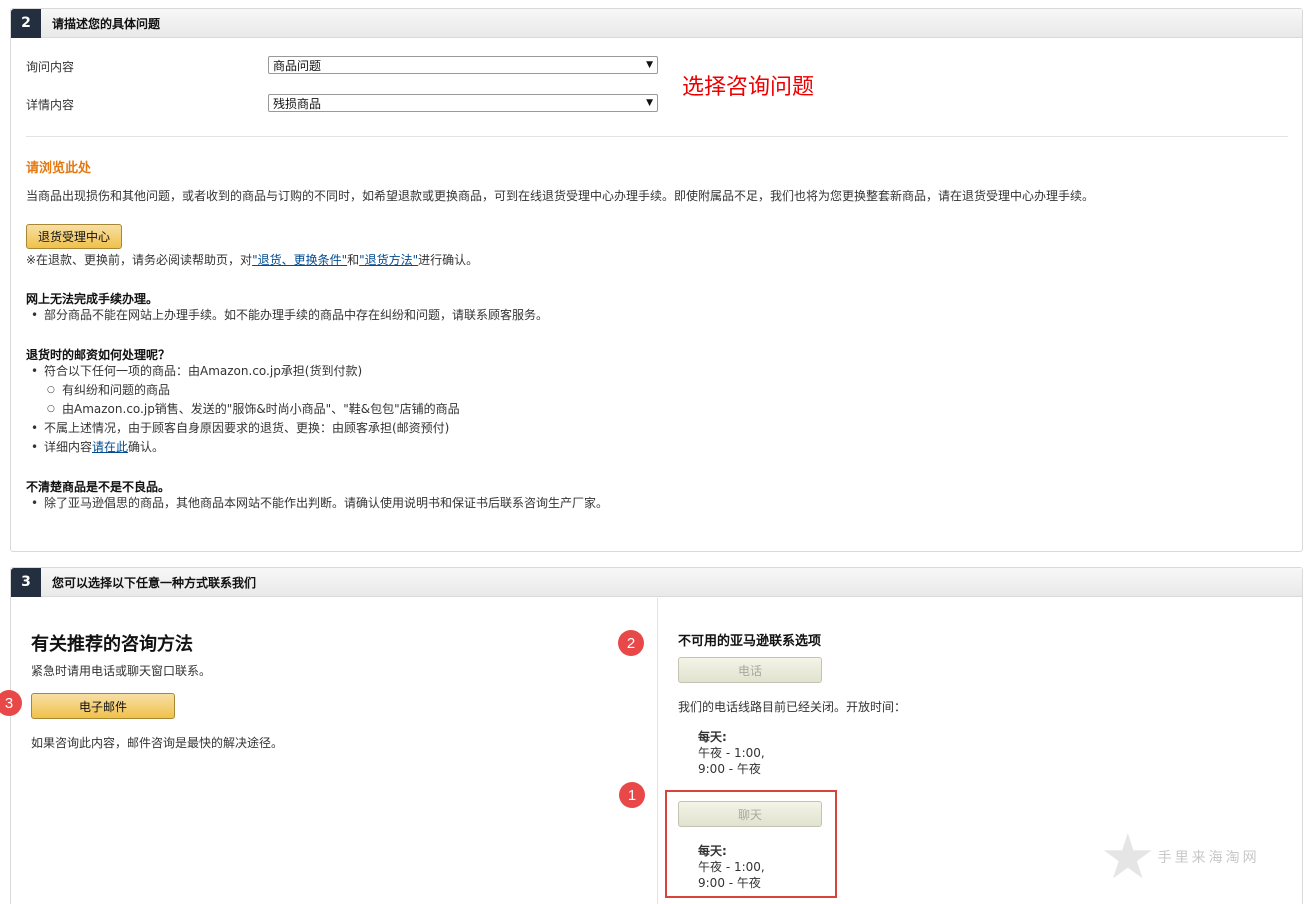 Image resolution: width=1308 pixels, height=904 pixels. I want to click on list-item: 详细内容请在此确认。, so click(243, 447).